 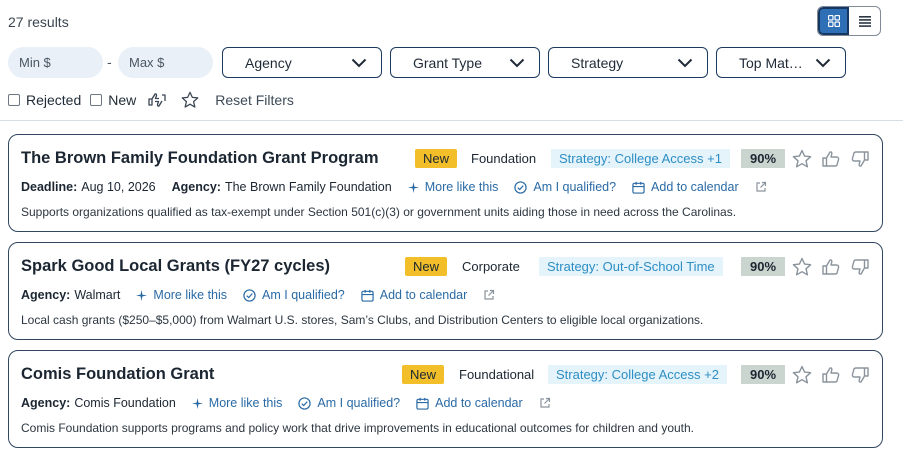 What do you see at coordinates (504, 158) in the screenshot?
I see `grant-type: Foundation` at bounding box center [504, 158].